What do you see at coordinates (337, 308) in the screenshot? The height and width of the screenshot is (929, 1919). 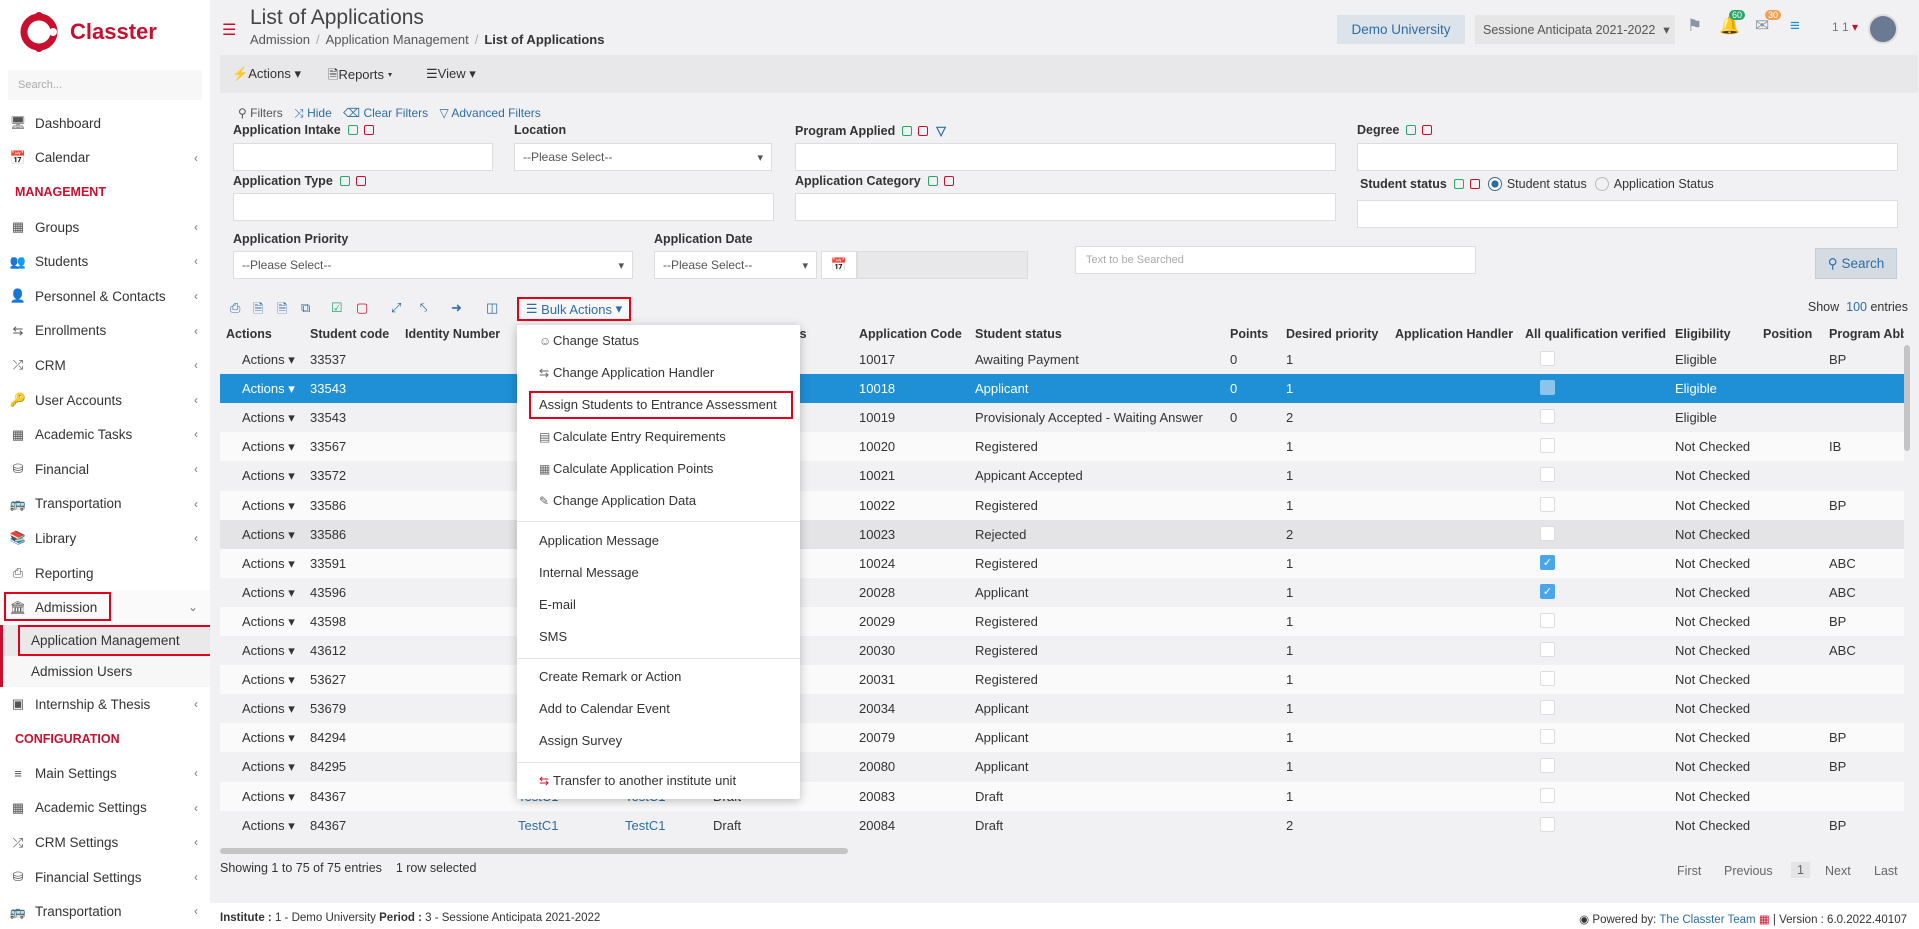 I see `select-all-icon: ☑` at bounding box center [337, 308].